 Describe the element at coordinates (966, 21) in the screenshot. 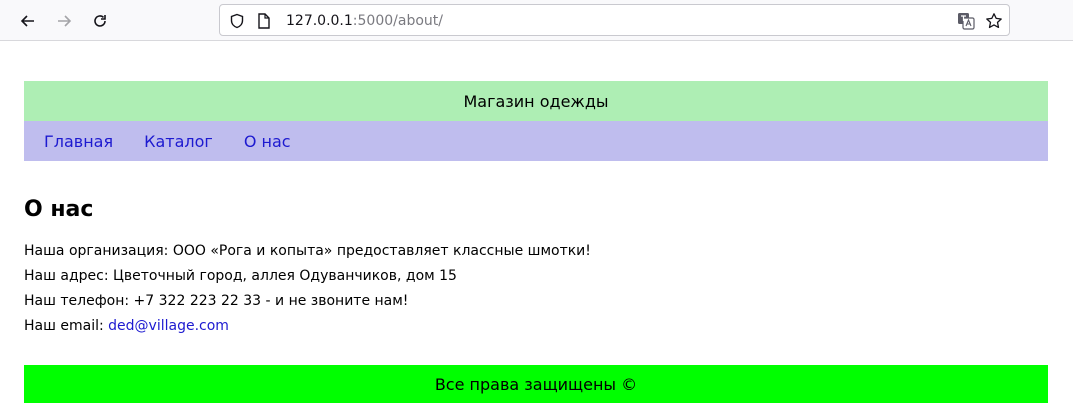

I see `translate-icon` at that location.